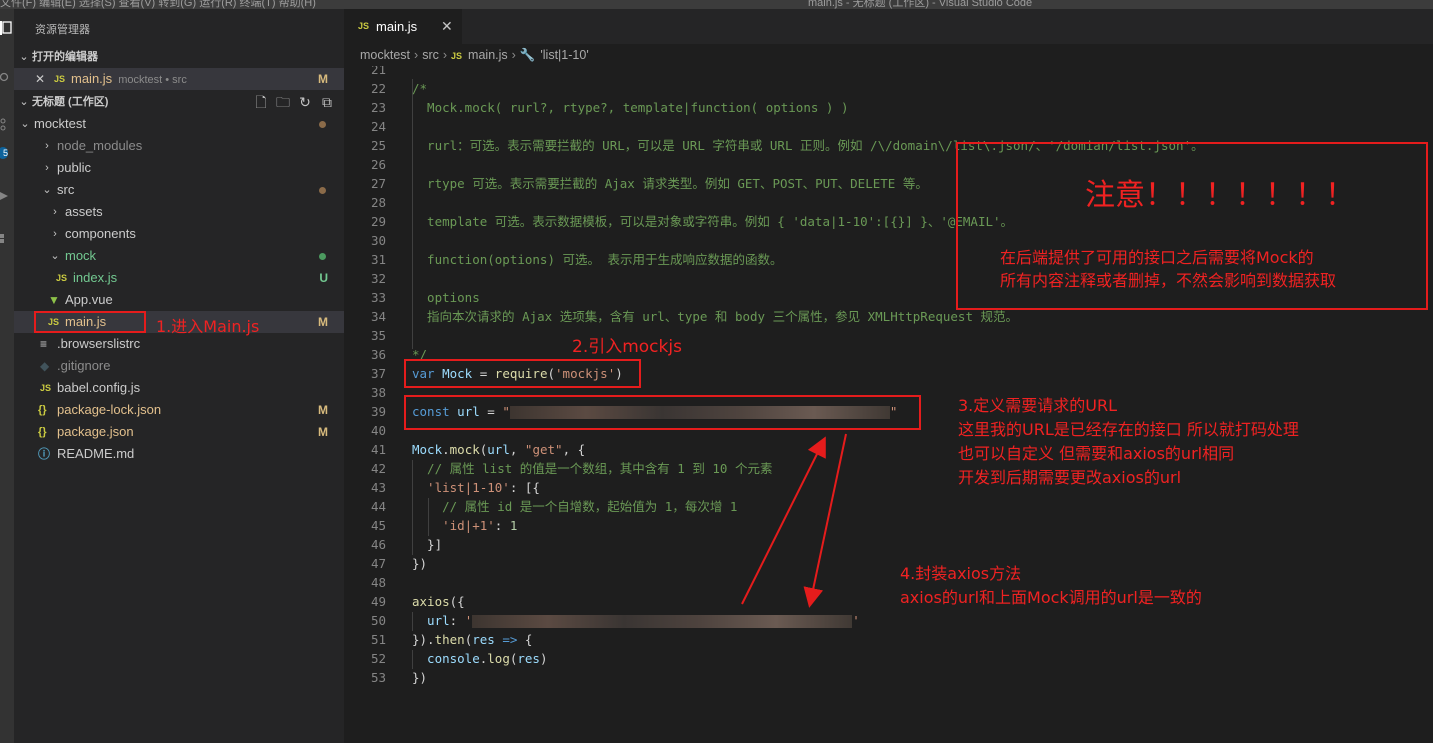  Describe the element at coordinates (378, 126) in the screenshot. I see `line-number: 24` at that location.